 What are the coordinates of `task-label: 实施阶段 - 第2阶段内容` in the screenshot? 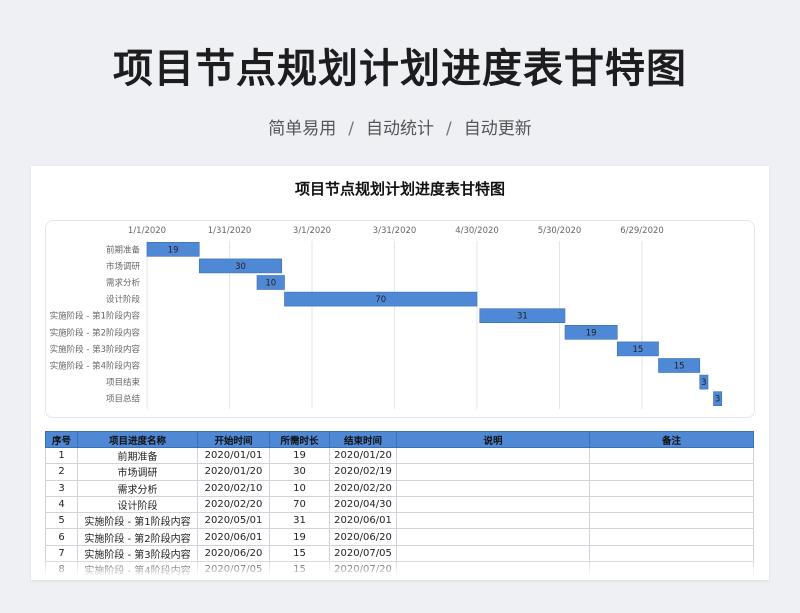 It's located at (95, 332).